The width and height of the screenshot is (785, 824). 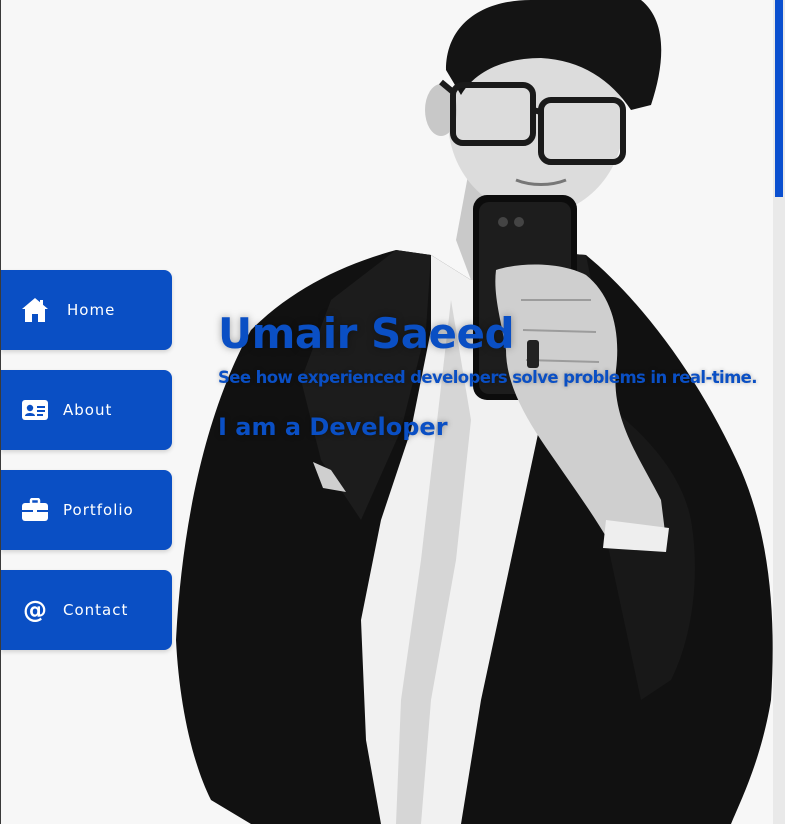 I want to click on nav-item-about: About, so click(x=86, y=410).